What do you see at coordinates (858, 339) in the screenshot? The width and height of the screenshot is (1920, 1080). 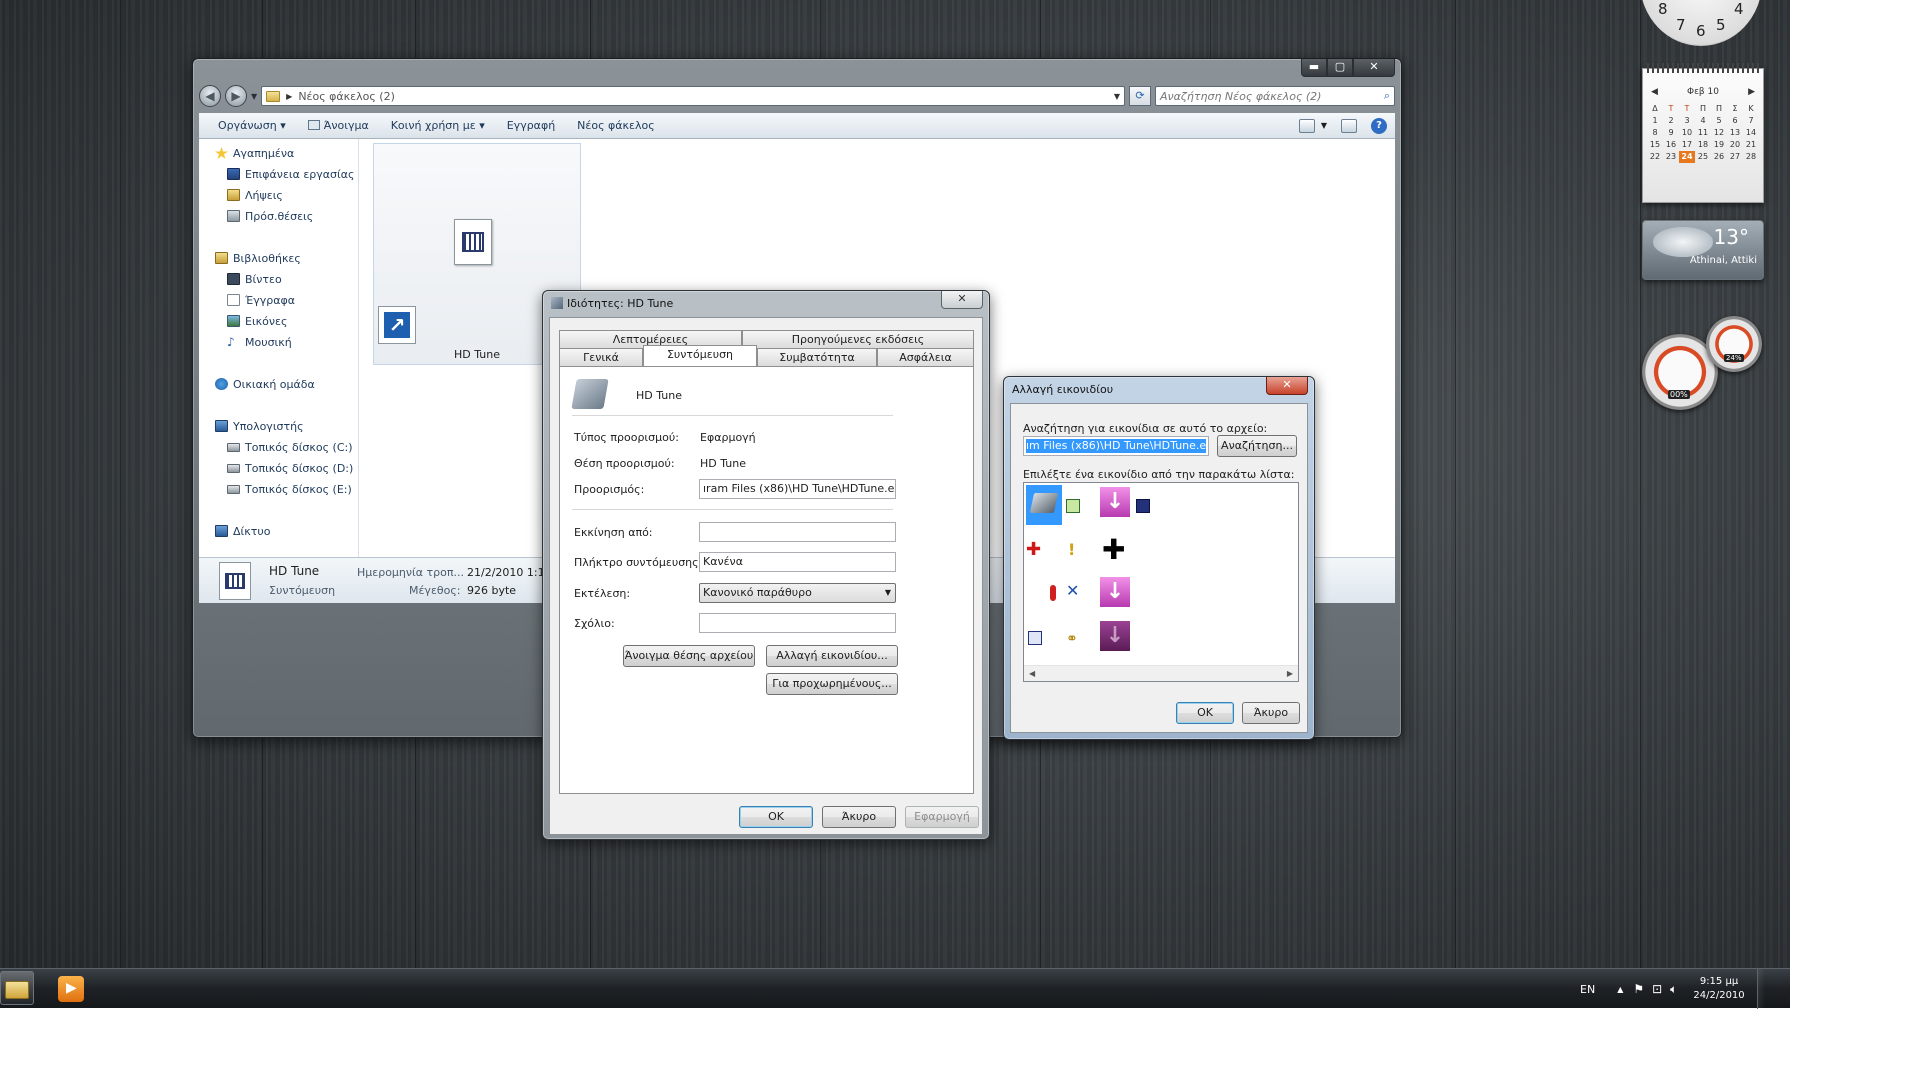 I see `tab-previous-versions: Προηγούμενες εκδόσεις` at bounding box center [858, 339].